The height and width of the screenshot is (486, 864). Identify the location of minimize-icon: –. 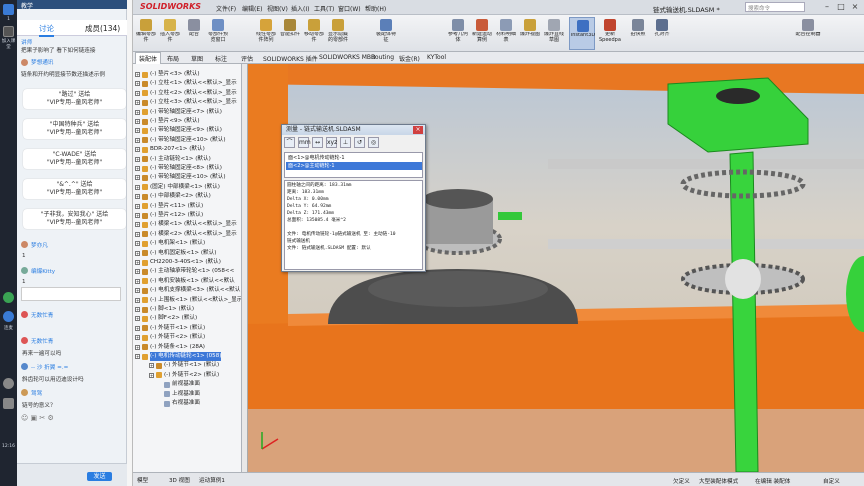
(827, 7).